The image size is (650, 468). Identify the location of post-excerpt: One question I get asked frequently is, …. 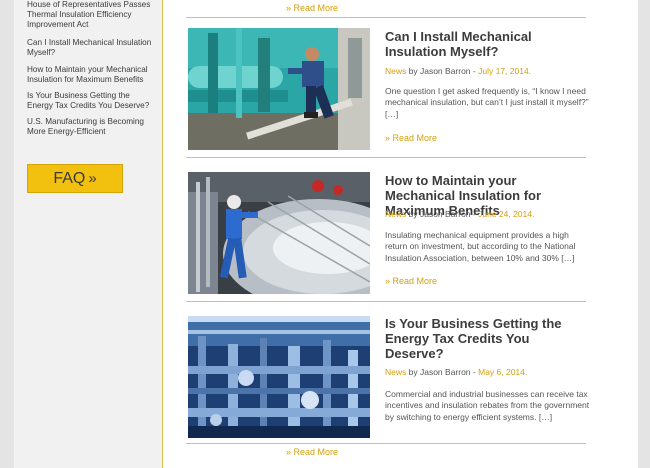
(487, 102).